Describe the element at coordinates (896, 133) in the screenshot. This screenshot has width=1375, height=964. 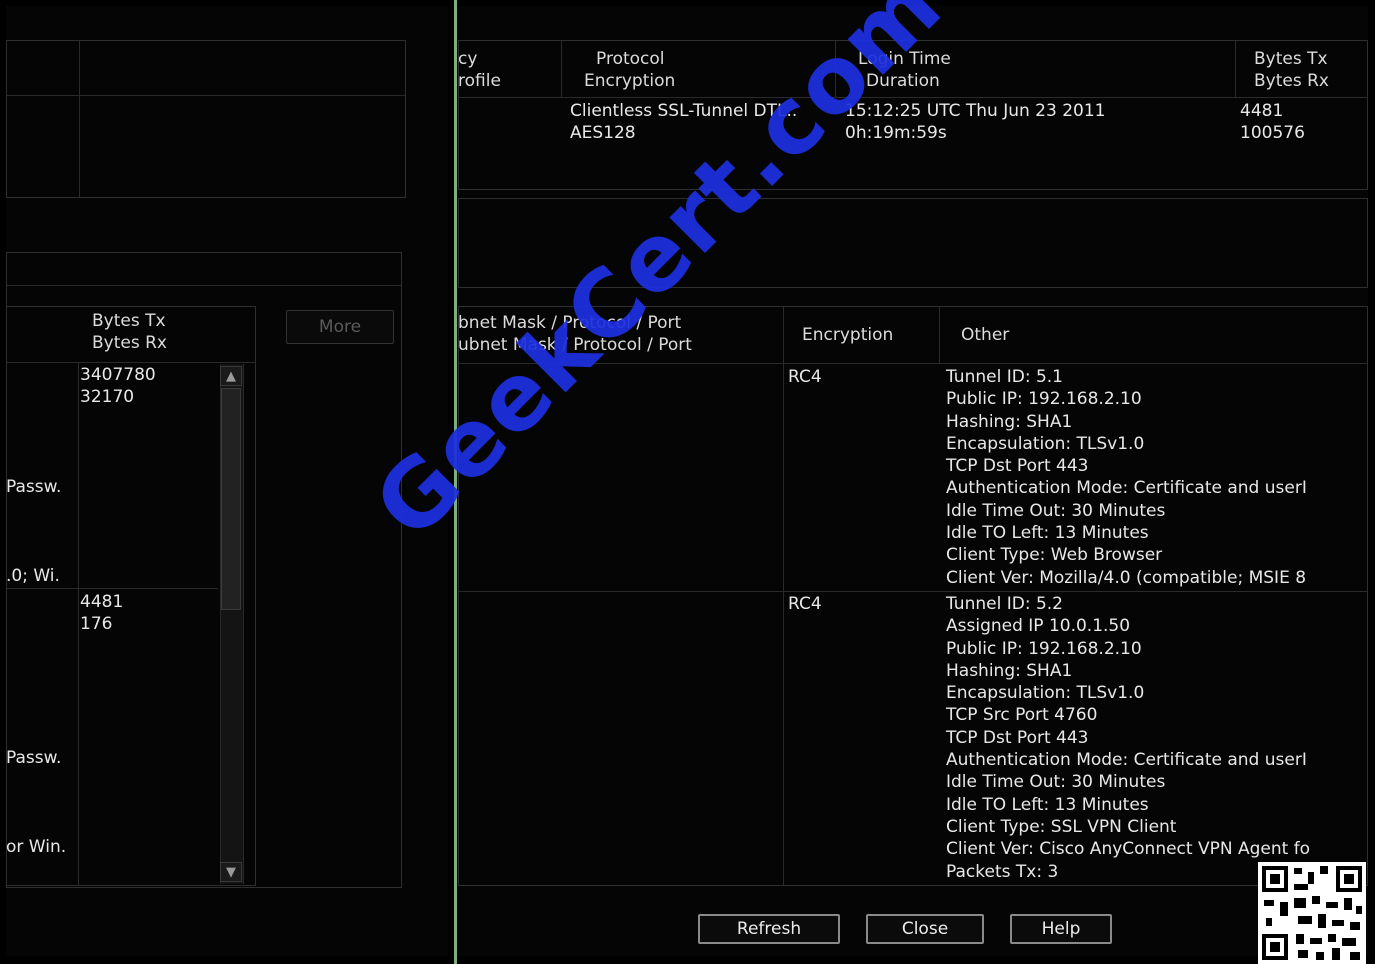
I see `duration-value: 0h:19m:59s` at that location.